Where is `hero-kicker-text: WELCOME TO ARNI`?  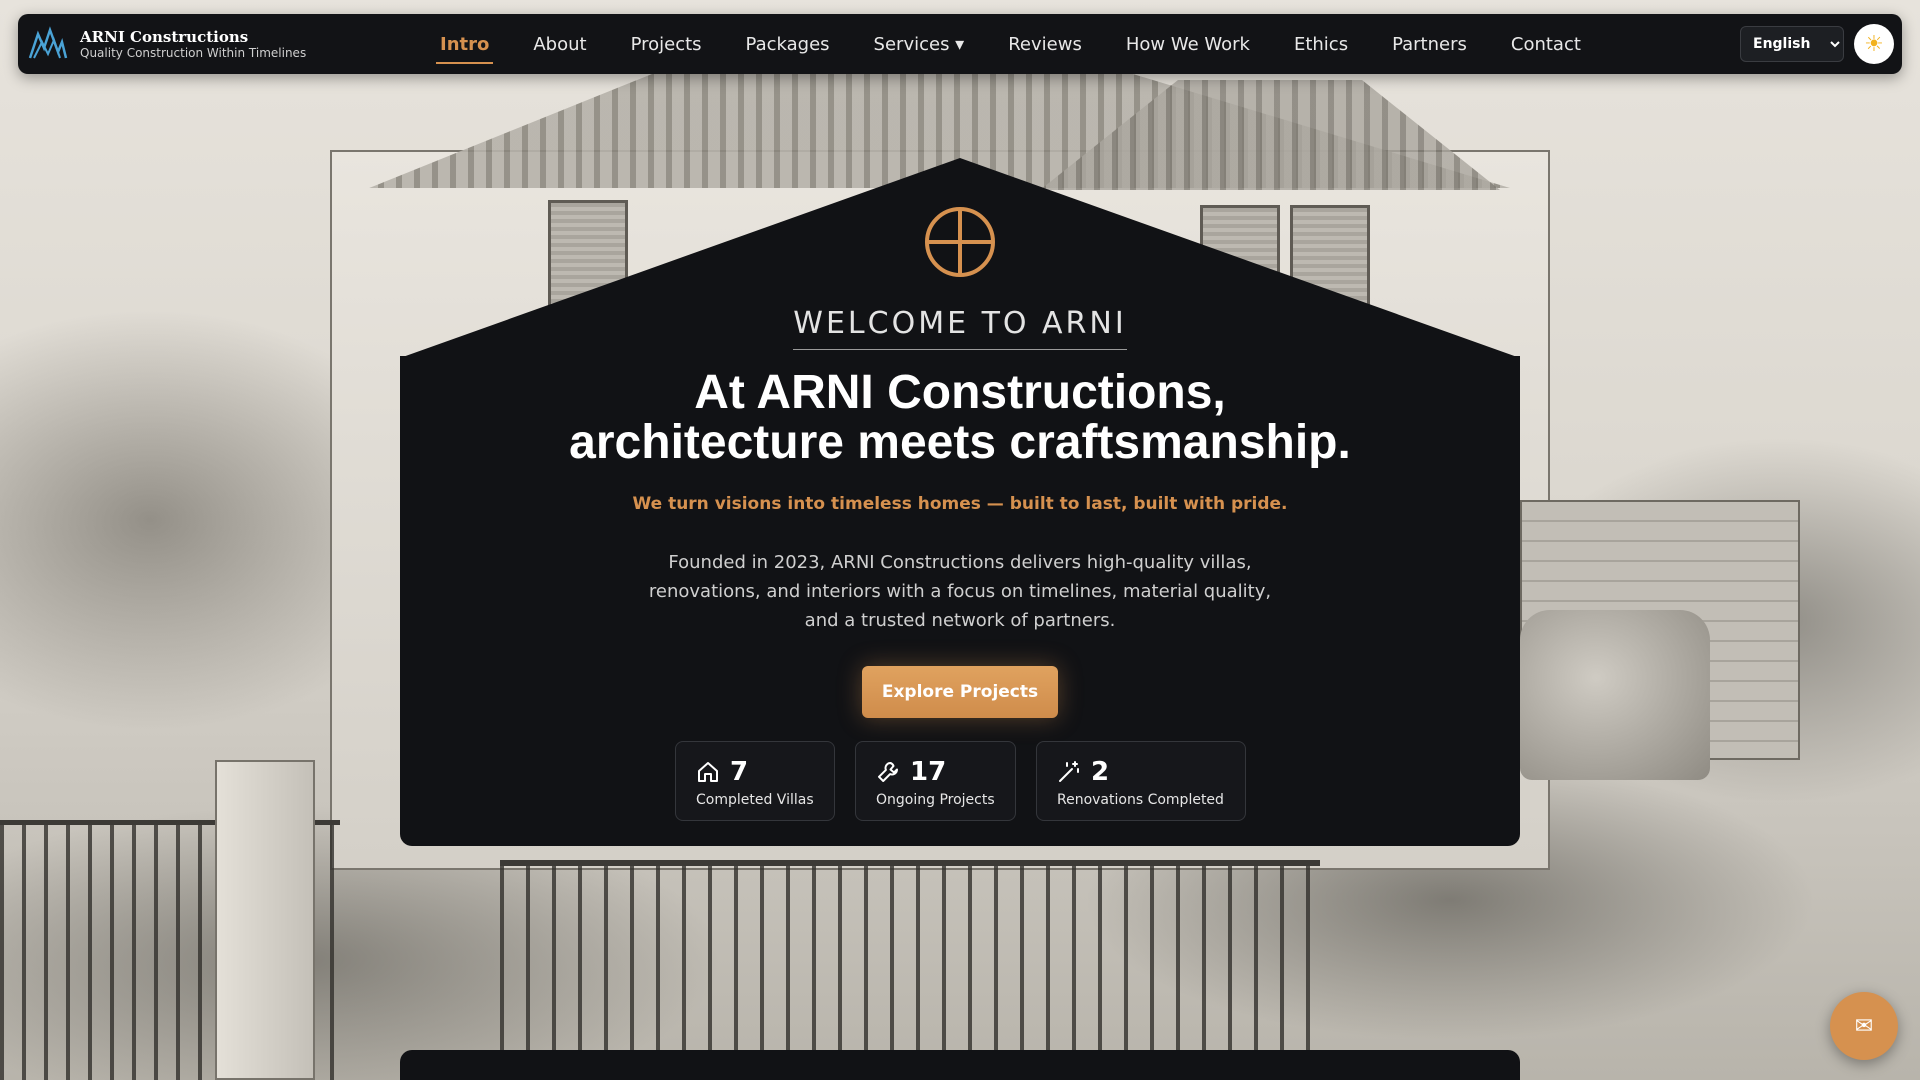
hero-kicker-text: WELCOME TO ARNI is located at coordinates (960, 328).